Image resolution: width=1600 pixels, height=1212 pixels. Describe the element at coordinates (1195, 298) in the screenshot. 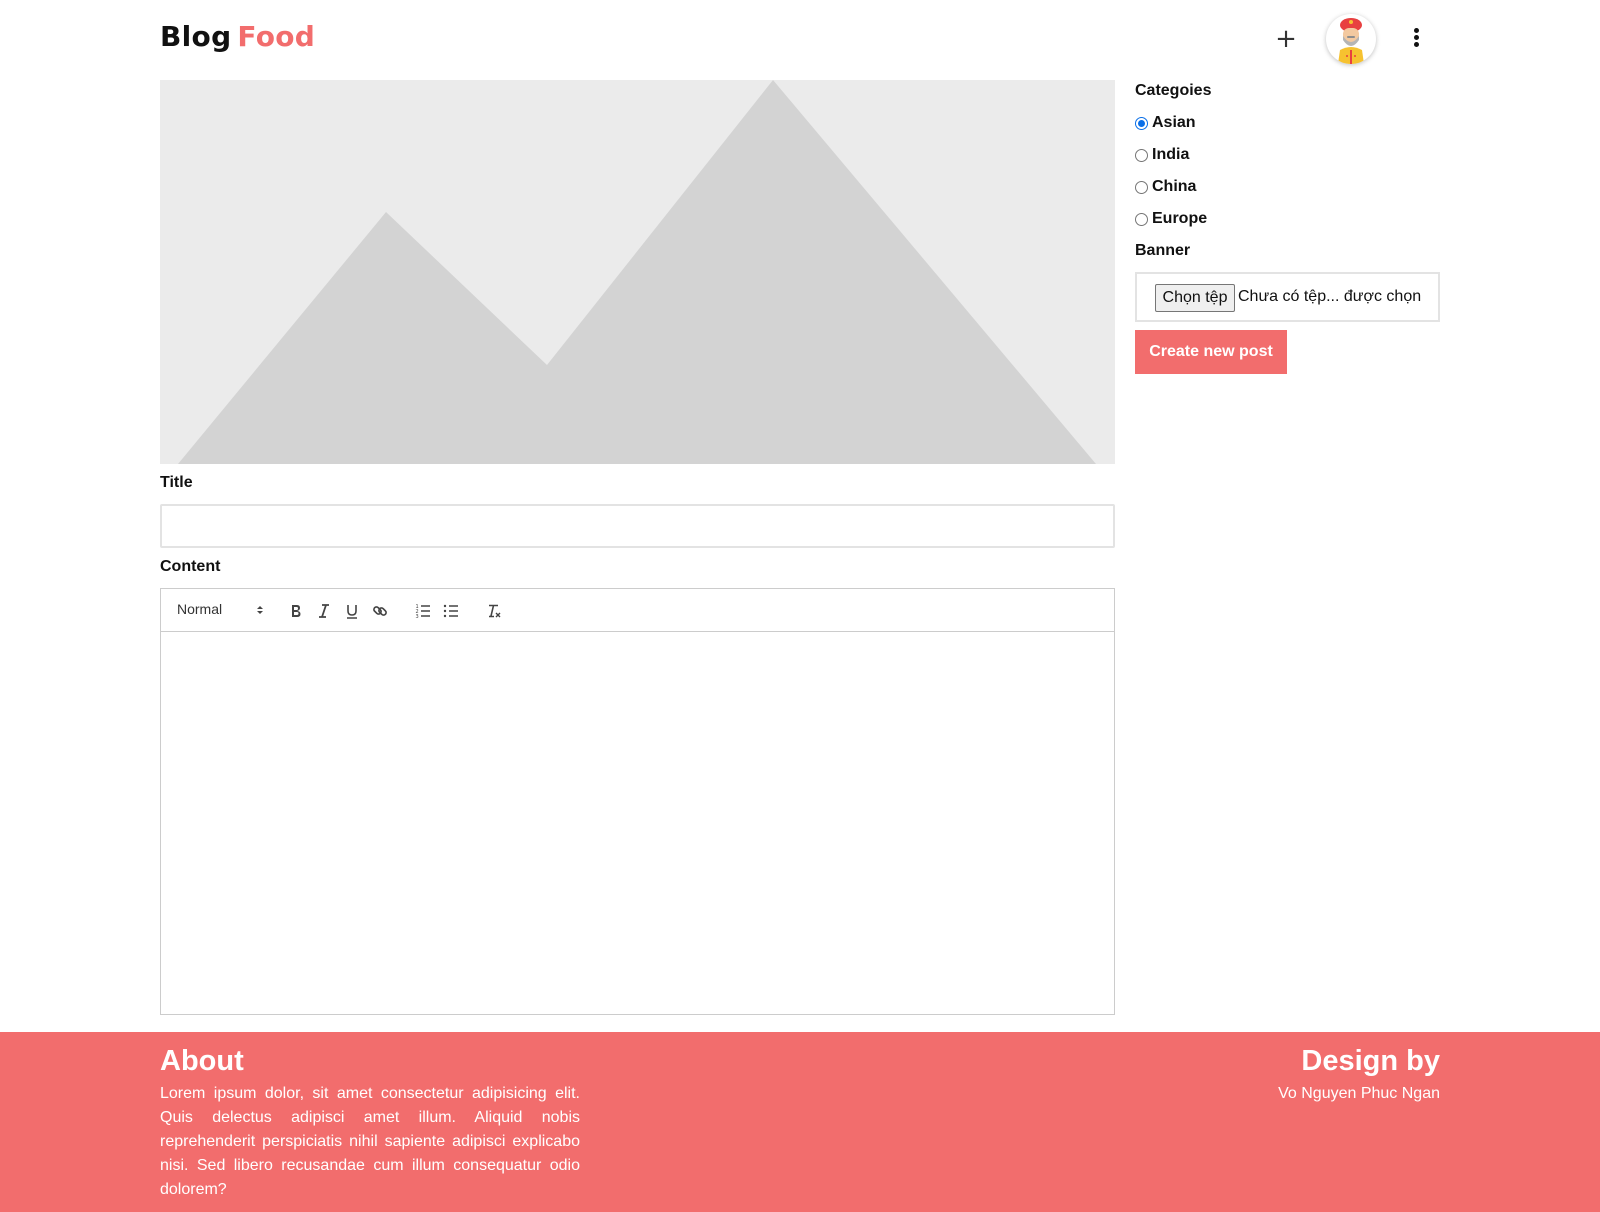

I see `choose-file-button: Chọn tệp` at that location.